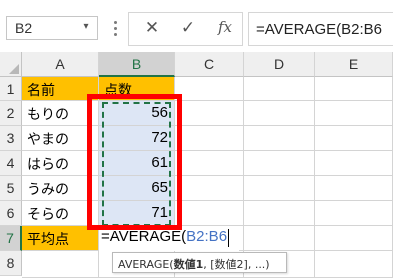  What do you see at coordinates (144, 236) in the screenshot?
I see `edit-function-text: =AVERAGE(` at bounding box center [144, 236].